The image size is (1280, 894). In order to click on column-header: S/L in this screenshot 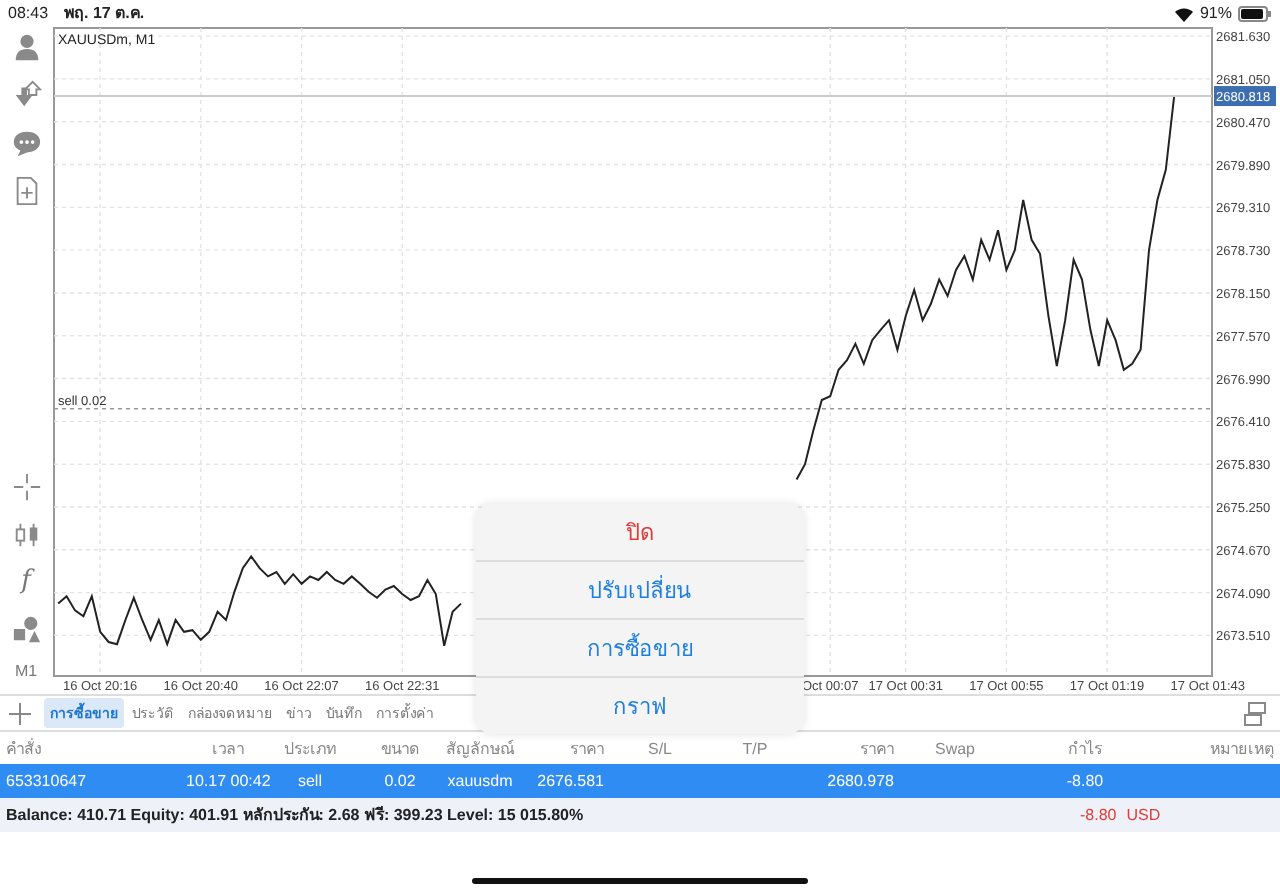, I will do `click(660, 748)`.